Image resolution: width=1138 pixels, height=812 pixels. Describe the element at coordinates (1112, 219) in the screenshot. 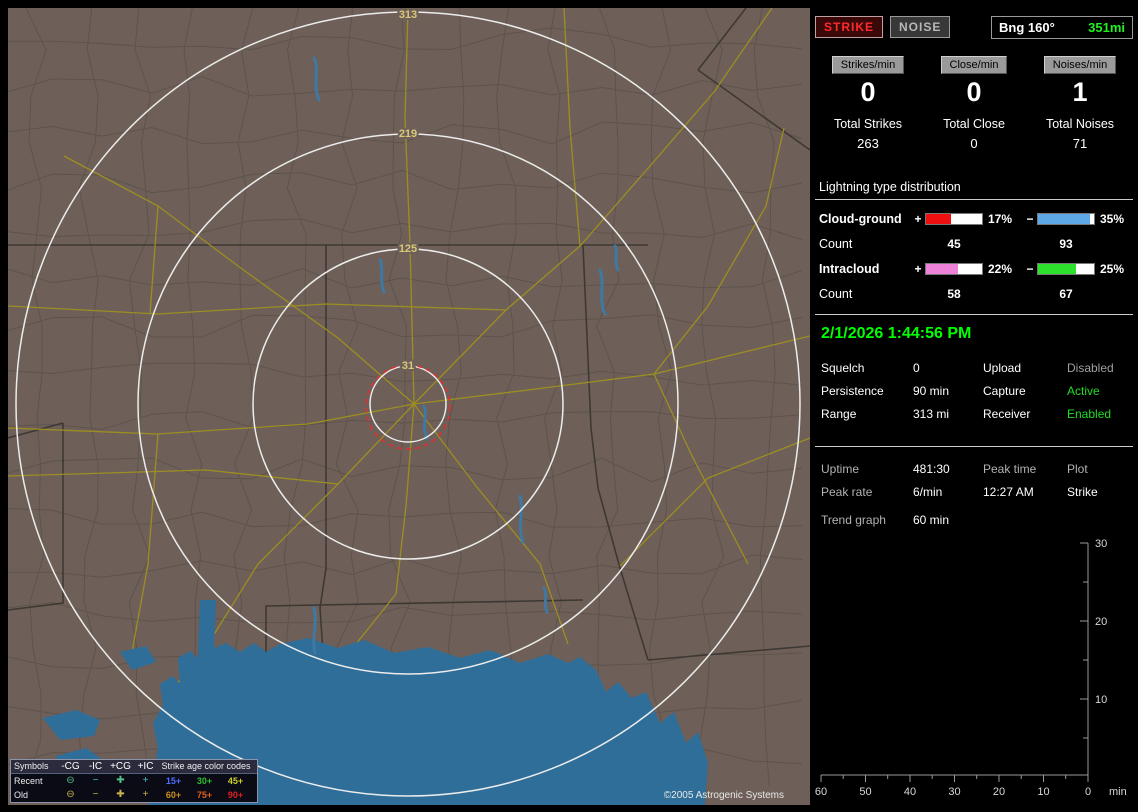

I see `cg-negative-percent: 35%` at that location.